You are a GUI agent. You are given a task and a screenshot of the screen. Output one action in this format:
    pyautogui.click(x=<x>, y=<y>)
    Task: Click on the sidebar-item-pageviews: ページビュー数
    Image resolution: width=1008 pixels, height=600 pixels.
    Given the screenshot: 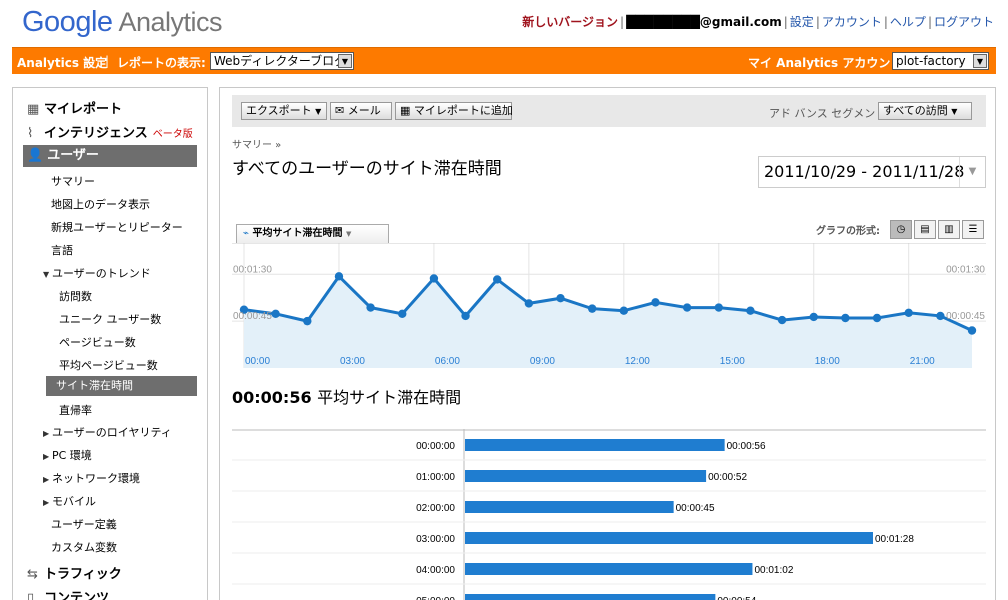 What is the action you would take?
    pyautogui.click(x=97, y=342)
    